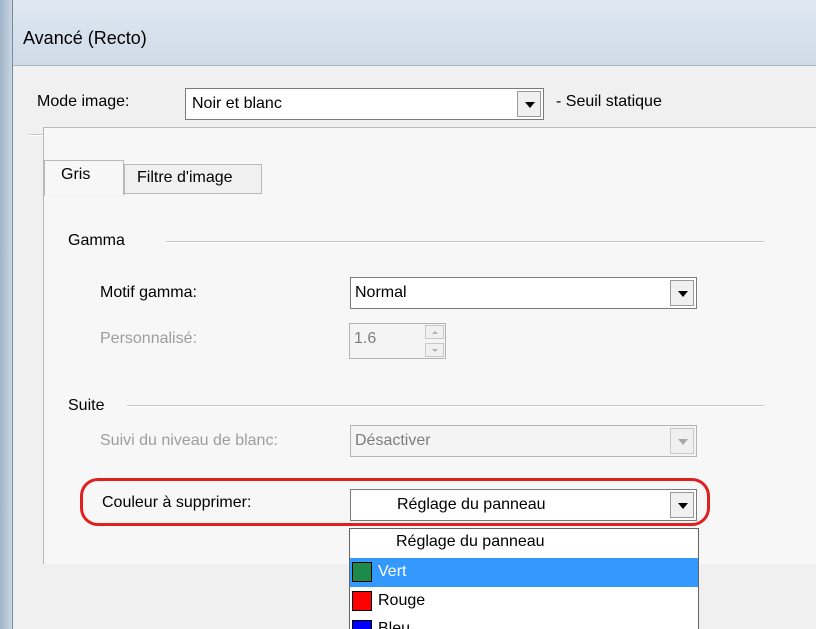  I want to click on dropout-color-list: Réglage du panneau Vert Rouge Bleu, so click(524, 578).